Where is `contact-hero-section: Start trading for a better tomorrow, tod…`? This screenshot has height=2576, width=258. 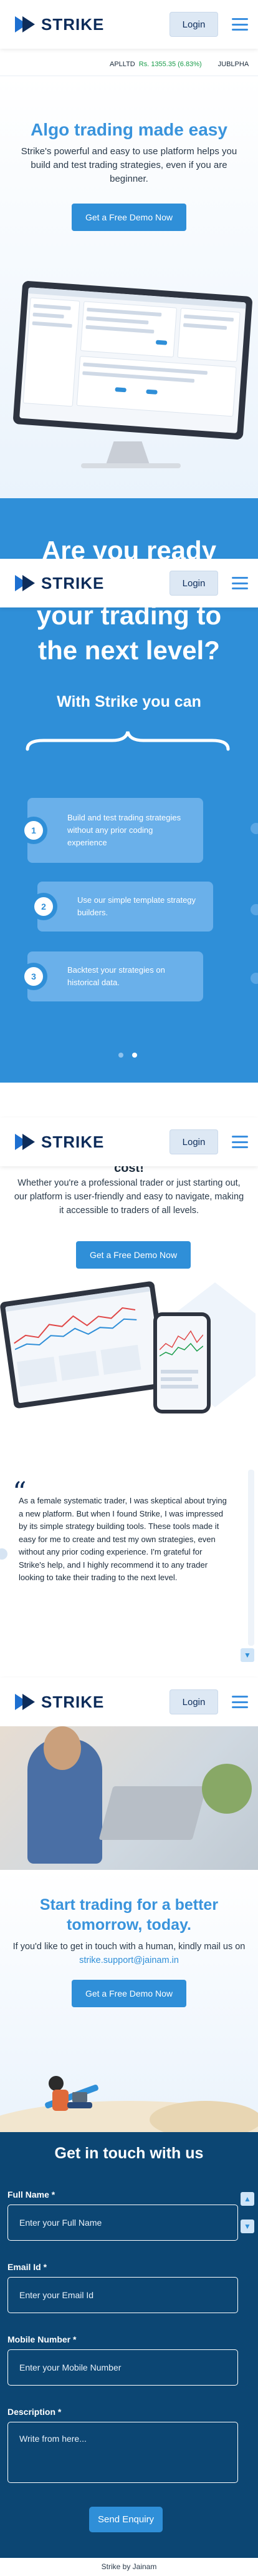
contact-hero-section: Start trading for a better tomorrow, tod… is located at coordinates (129, 2001).